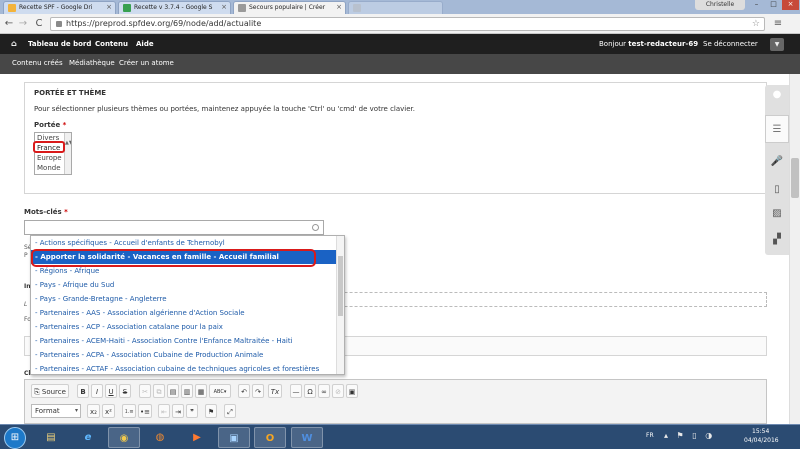 This screenshot has width=800, height=449. What do you see at coordinates (59, 7) in the screenshot?
I see `browser-tab-recette-spf: Recette SPF - Google Dri ×` at bounding box center [59, 7].